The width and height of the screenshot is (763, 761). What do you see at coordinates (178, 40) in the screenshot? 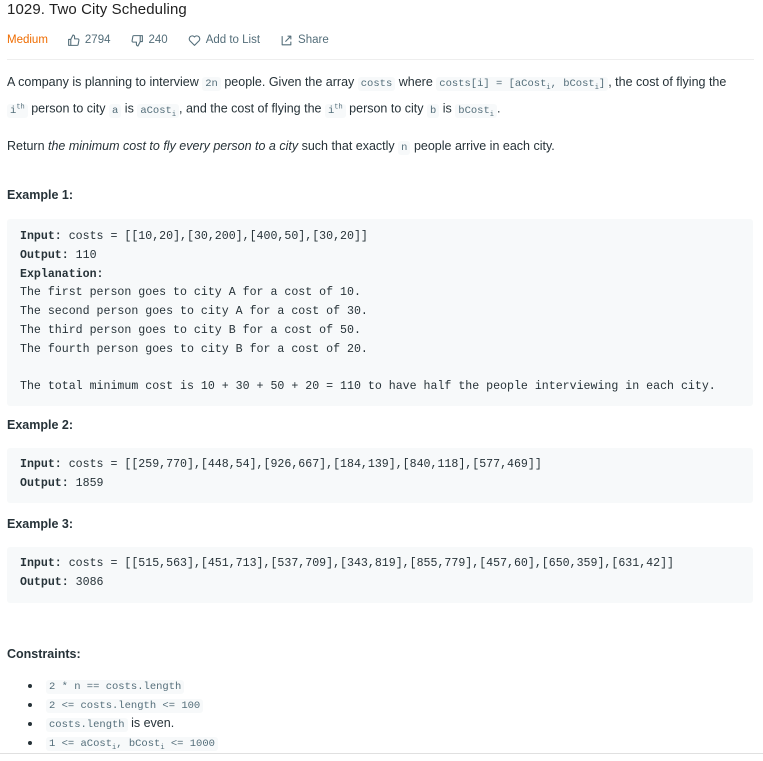
I see `problem-meta-bar: Medium 2794 240 Add to List Share` at bounding box center [178, 40].